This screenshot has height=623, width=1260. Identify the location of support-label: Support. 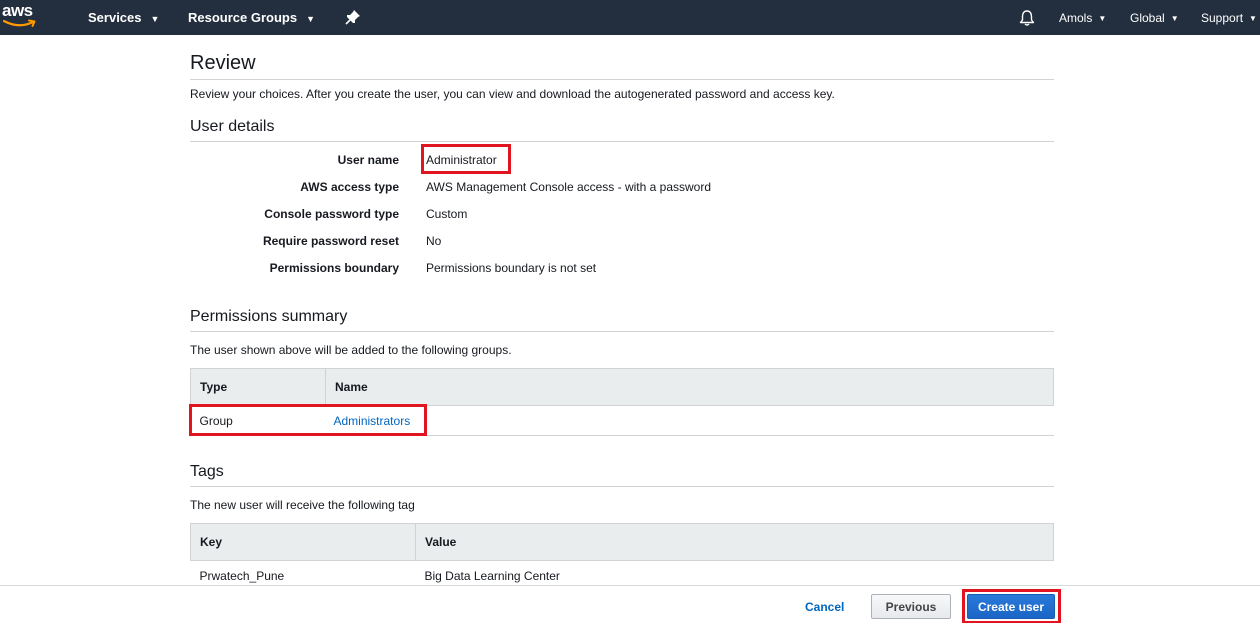
(1222, 17).